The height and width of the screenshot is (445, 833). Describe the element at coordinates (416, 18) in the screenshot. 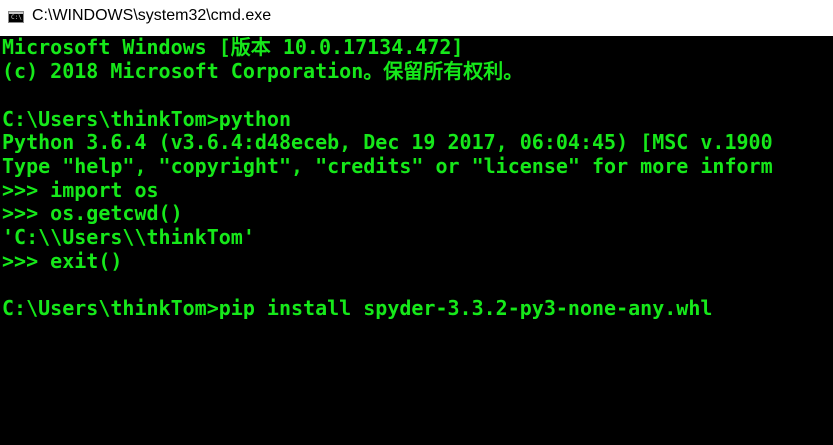

I see `title-bar: C:\ C:\WINDOWS\system32\cmd.exe` at that location.